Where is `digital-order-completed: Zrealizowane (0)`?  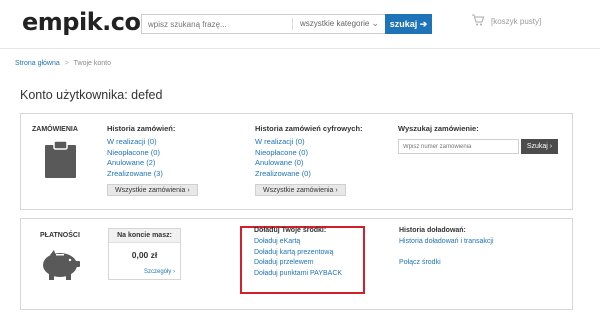
digital-order-completed: Zrealizowane (0) is located at coordinates (309, 174).